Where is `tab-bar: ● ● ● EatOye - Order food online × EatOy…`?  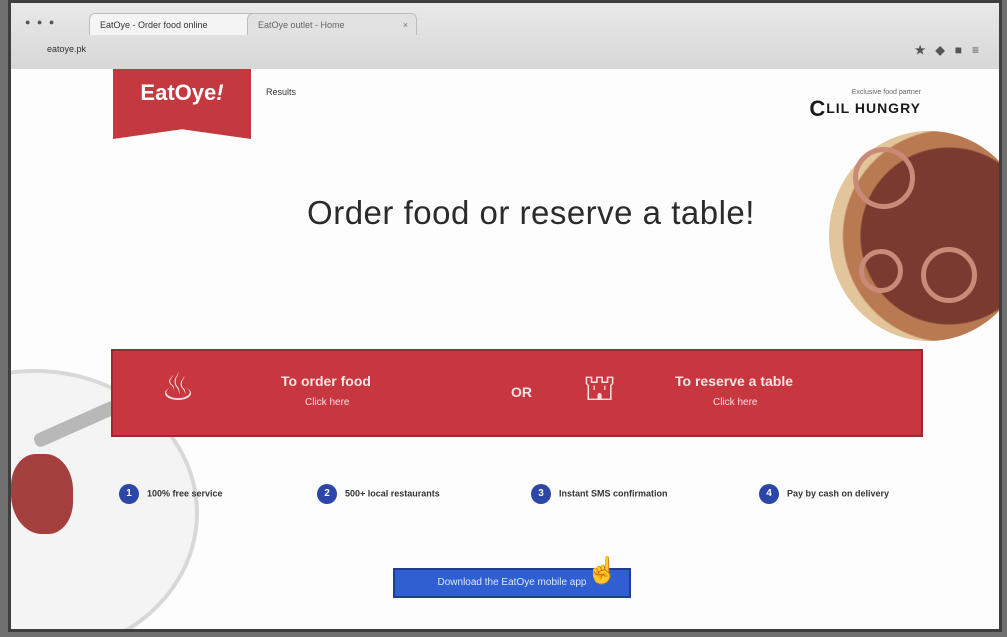 tab-bar: ● ● ● EatOye - Order food online × EatOy… is located at coordinates (505, 22).